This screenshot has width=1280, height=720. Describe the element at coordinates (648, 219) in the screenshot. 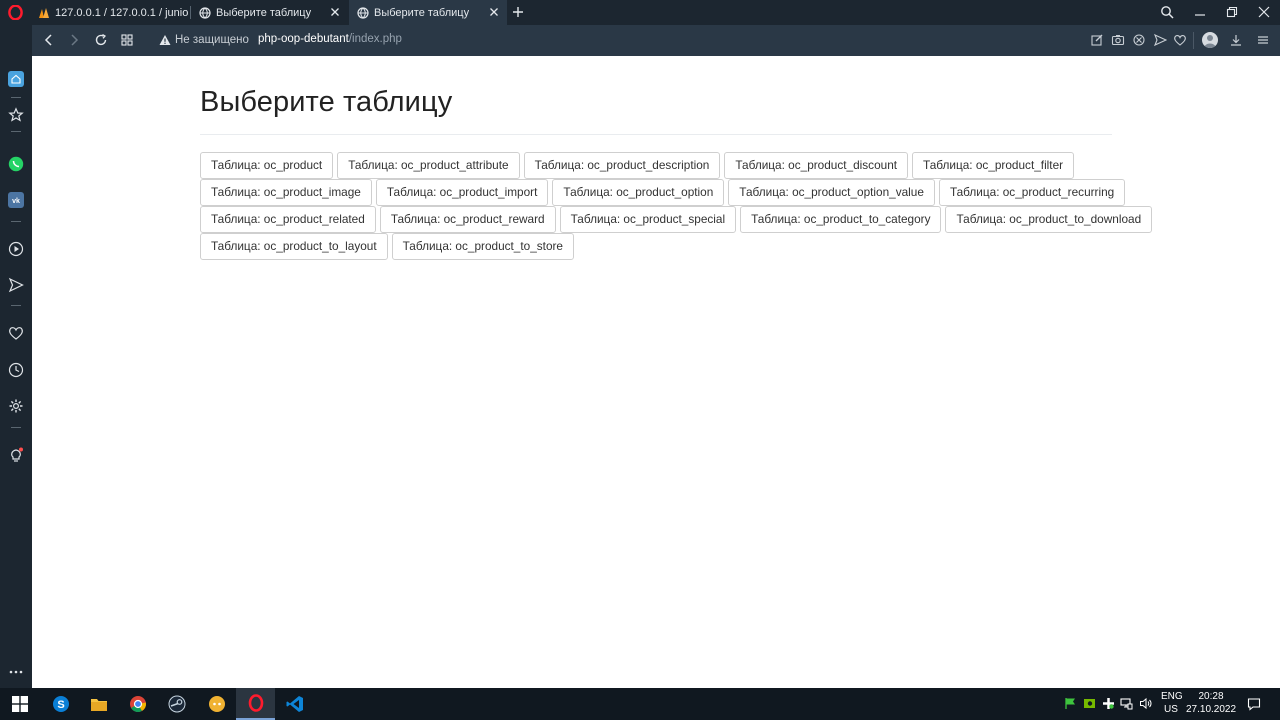

I see `table-button-oc-product-special: Таблица: oc_product_special` at that location.